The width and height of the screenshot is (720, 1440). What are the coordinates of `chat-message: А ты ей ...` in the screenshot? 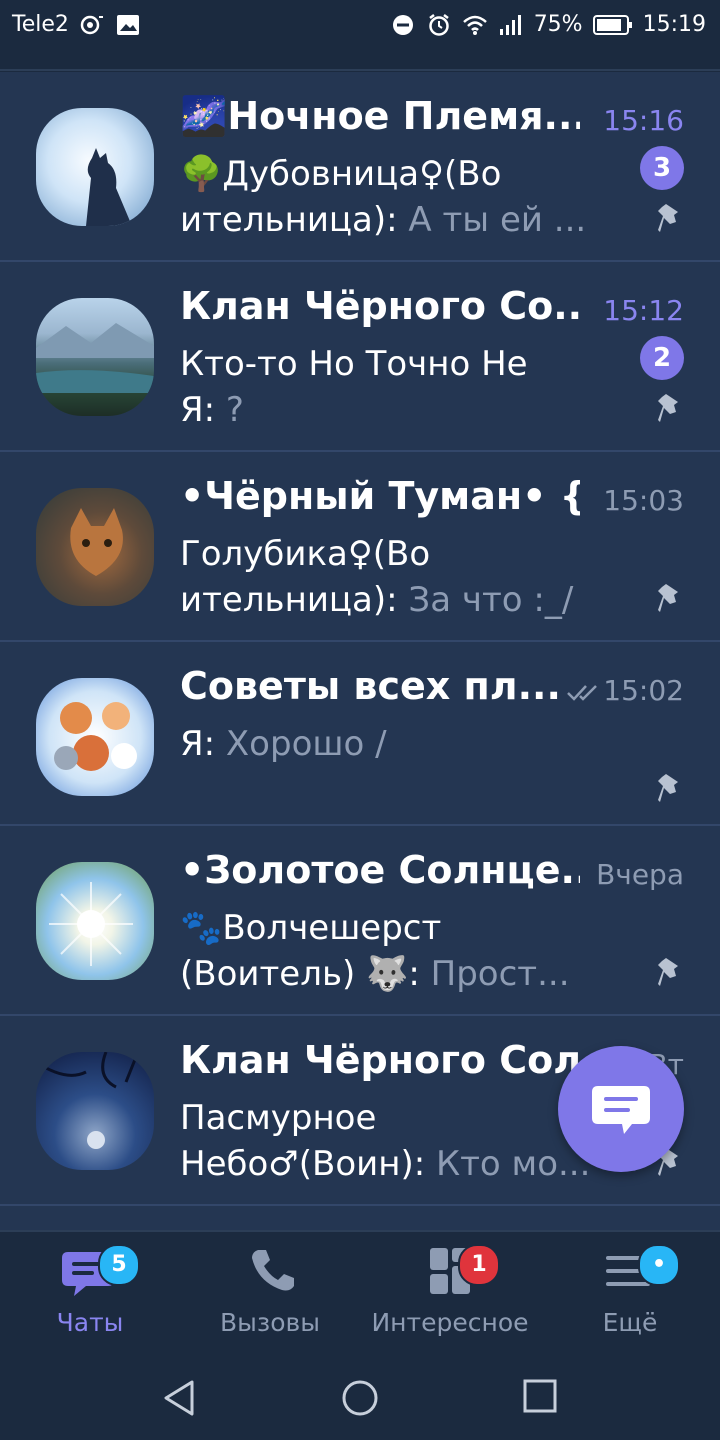 It's located at (497, 220).